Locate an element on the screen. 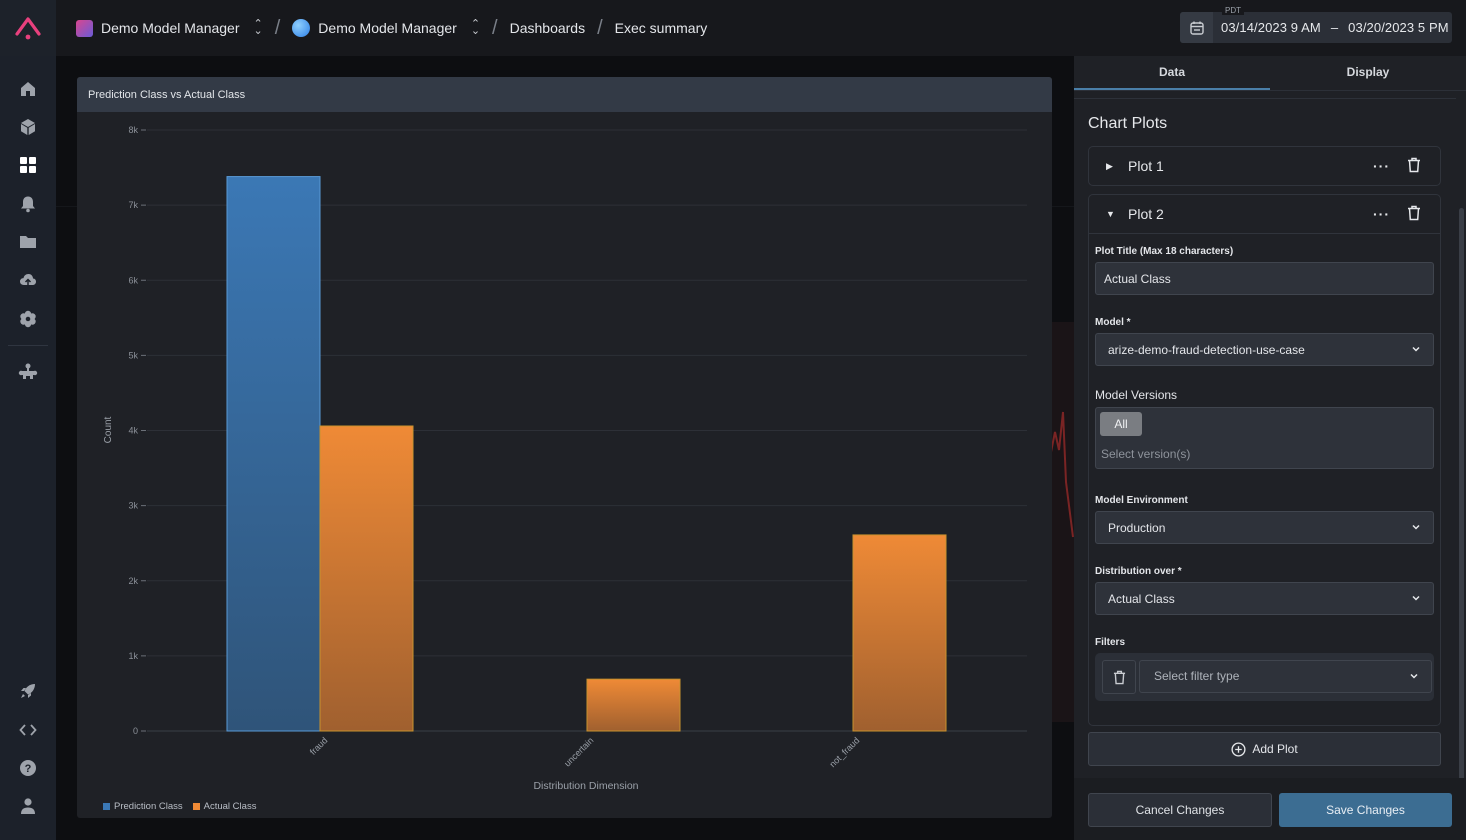  date-range-picker: PDT 03/14/2023 9 AM – 03/20/2023 5 PM is located at coordinates (1316, 24).